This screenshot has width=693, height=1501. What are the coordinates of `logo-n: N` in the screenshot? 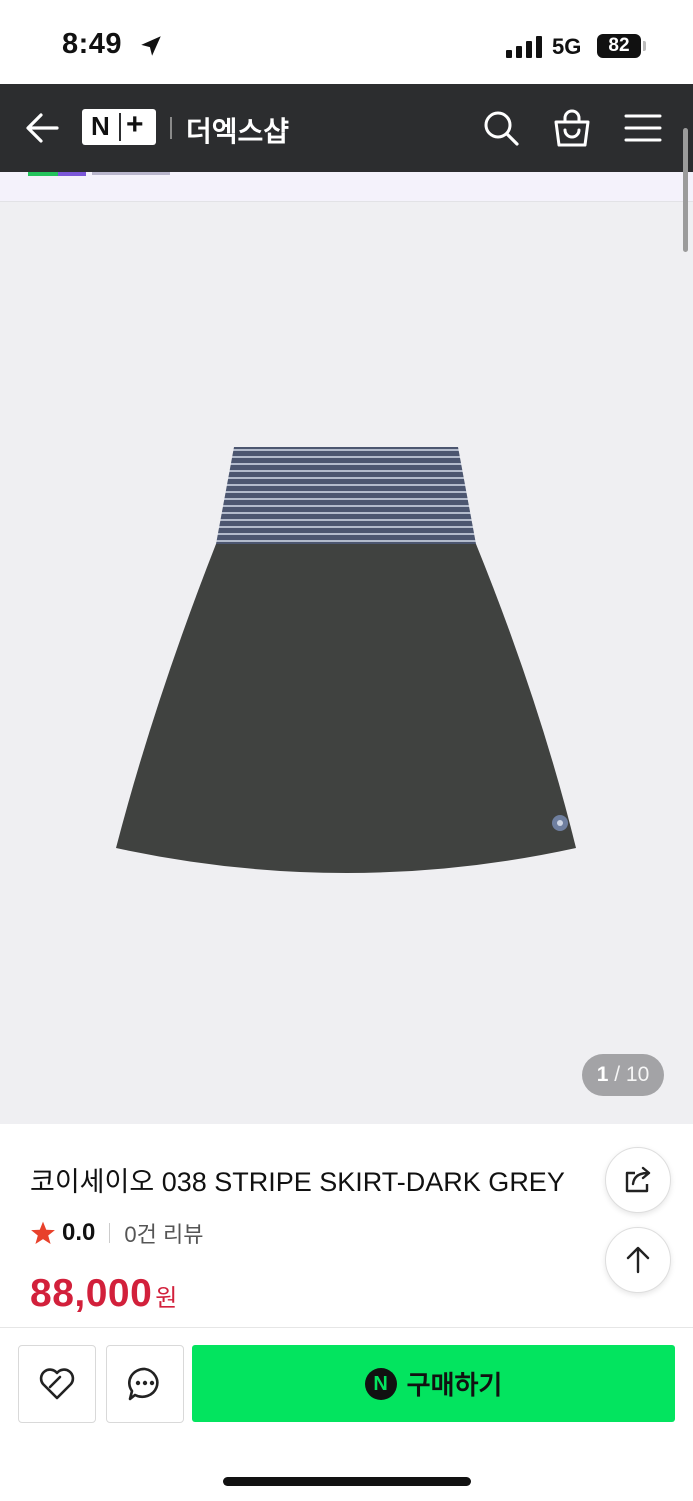 It's located at (100, 126).